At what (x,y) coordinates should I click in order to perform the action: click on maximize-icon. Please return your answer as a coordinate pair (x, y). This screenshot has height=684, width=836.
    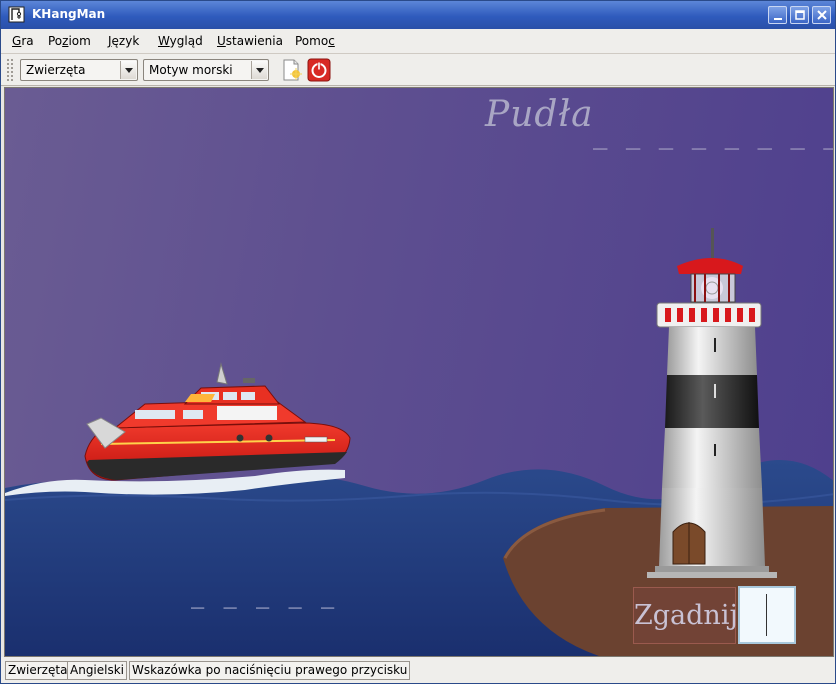
    Looking at the image, I should click on (800, 15).